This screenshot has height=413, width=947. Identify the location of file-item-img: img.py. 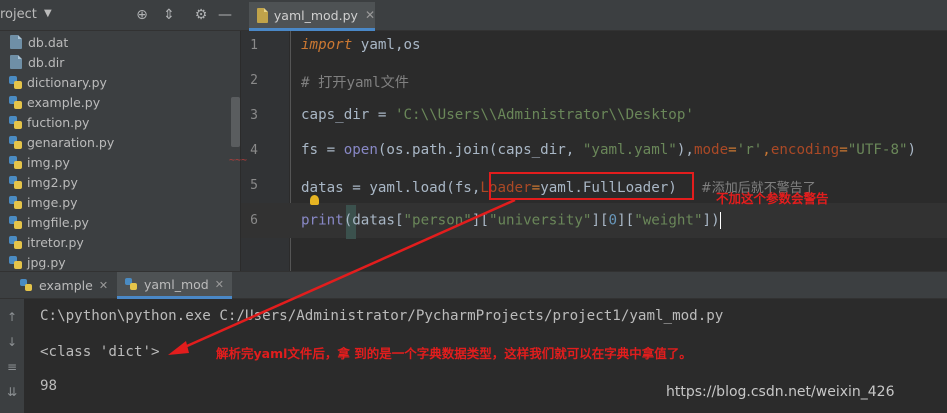
(39, 162).